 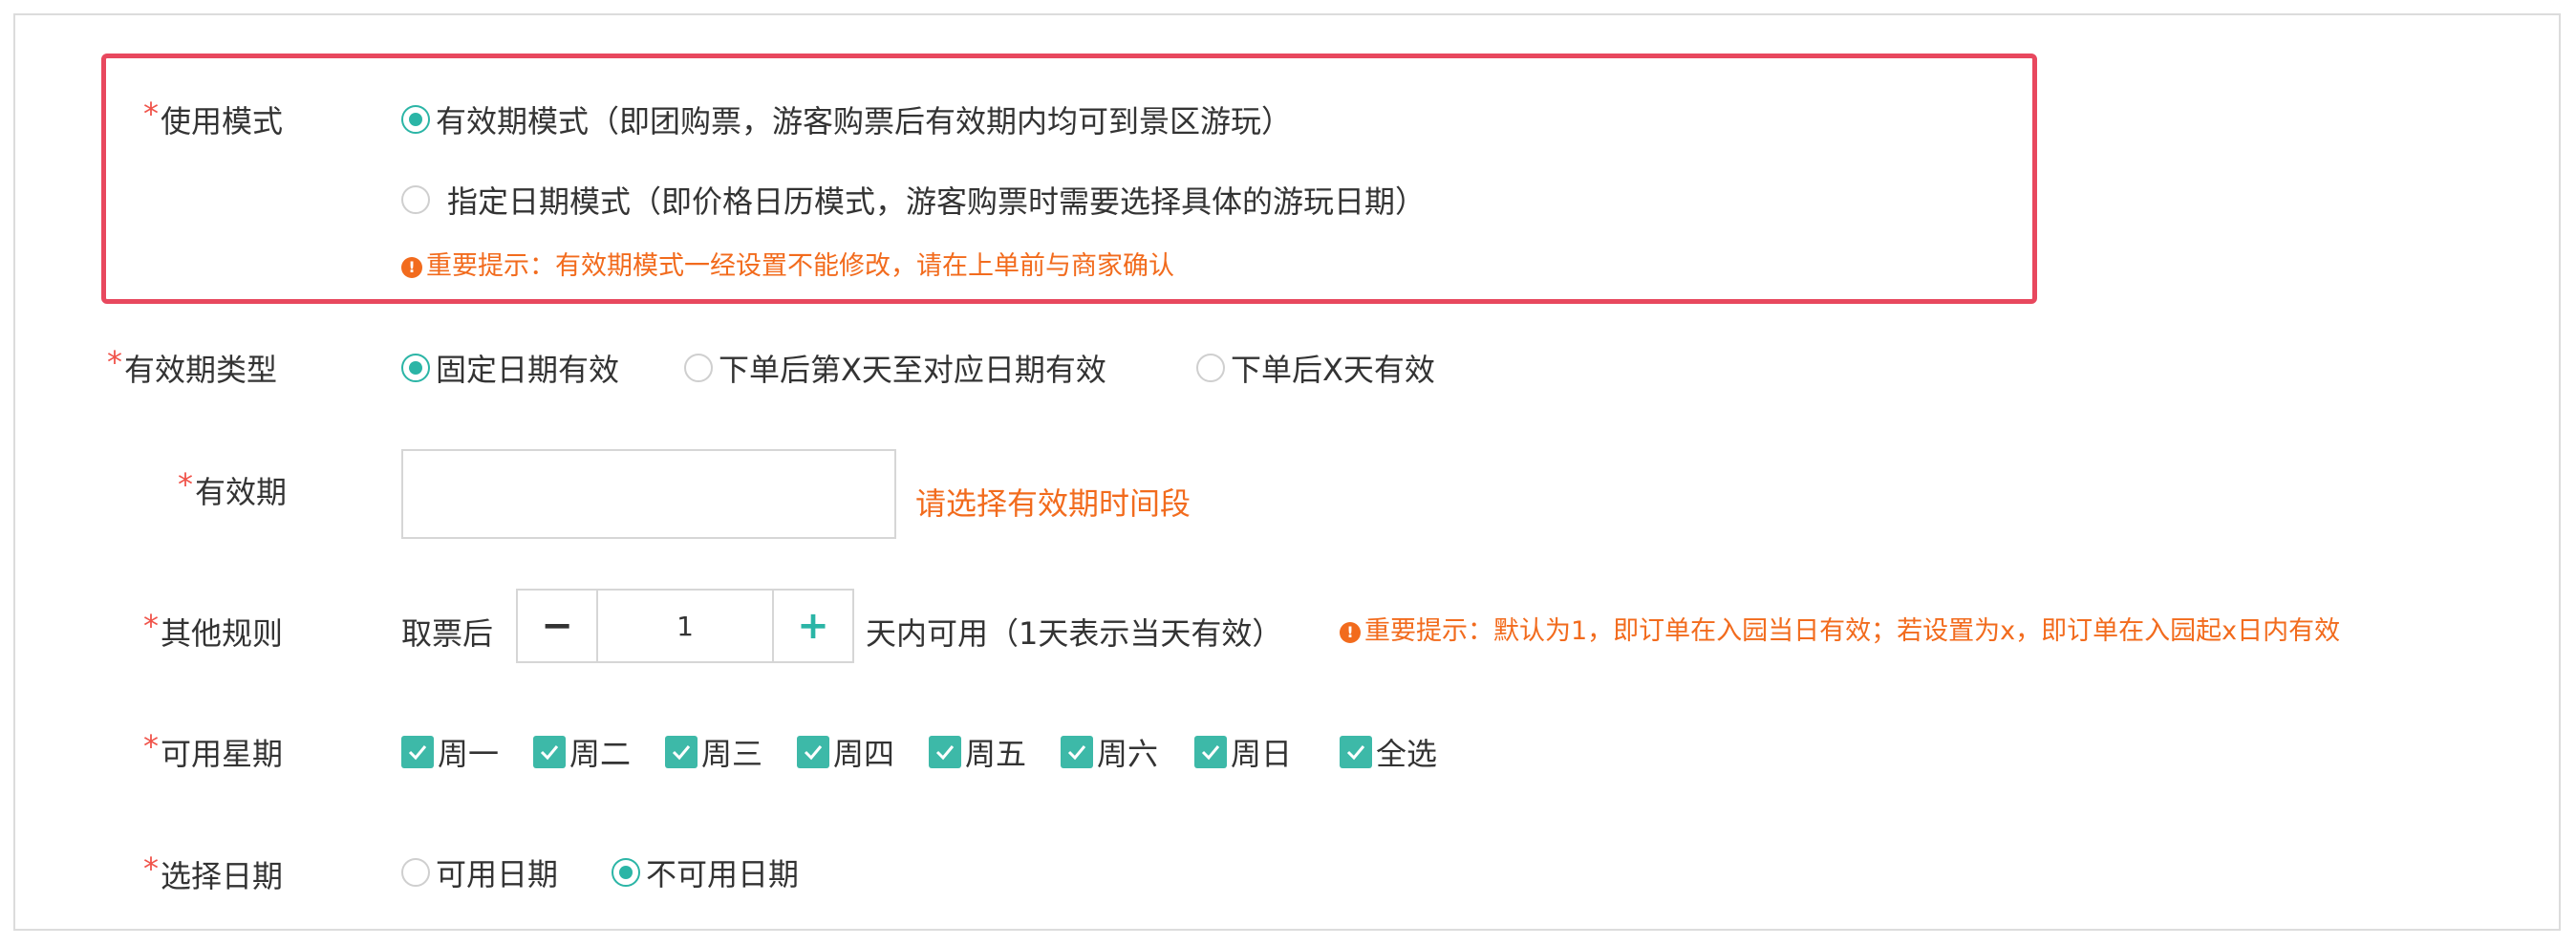 I want to click on checkbox-saturday: 周六, so click(x=1109, y=752).